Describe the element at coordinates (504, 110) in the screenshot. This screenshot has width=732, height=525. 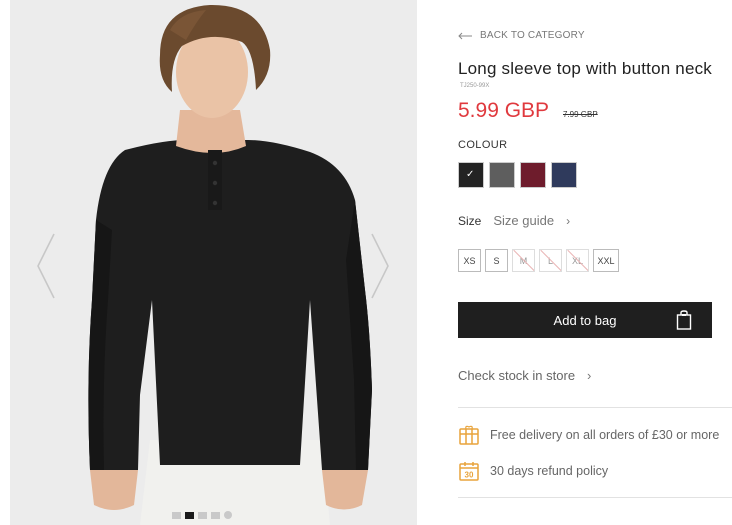
I see `current-price: 5.99 GBP` at that location.